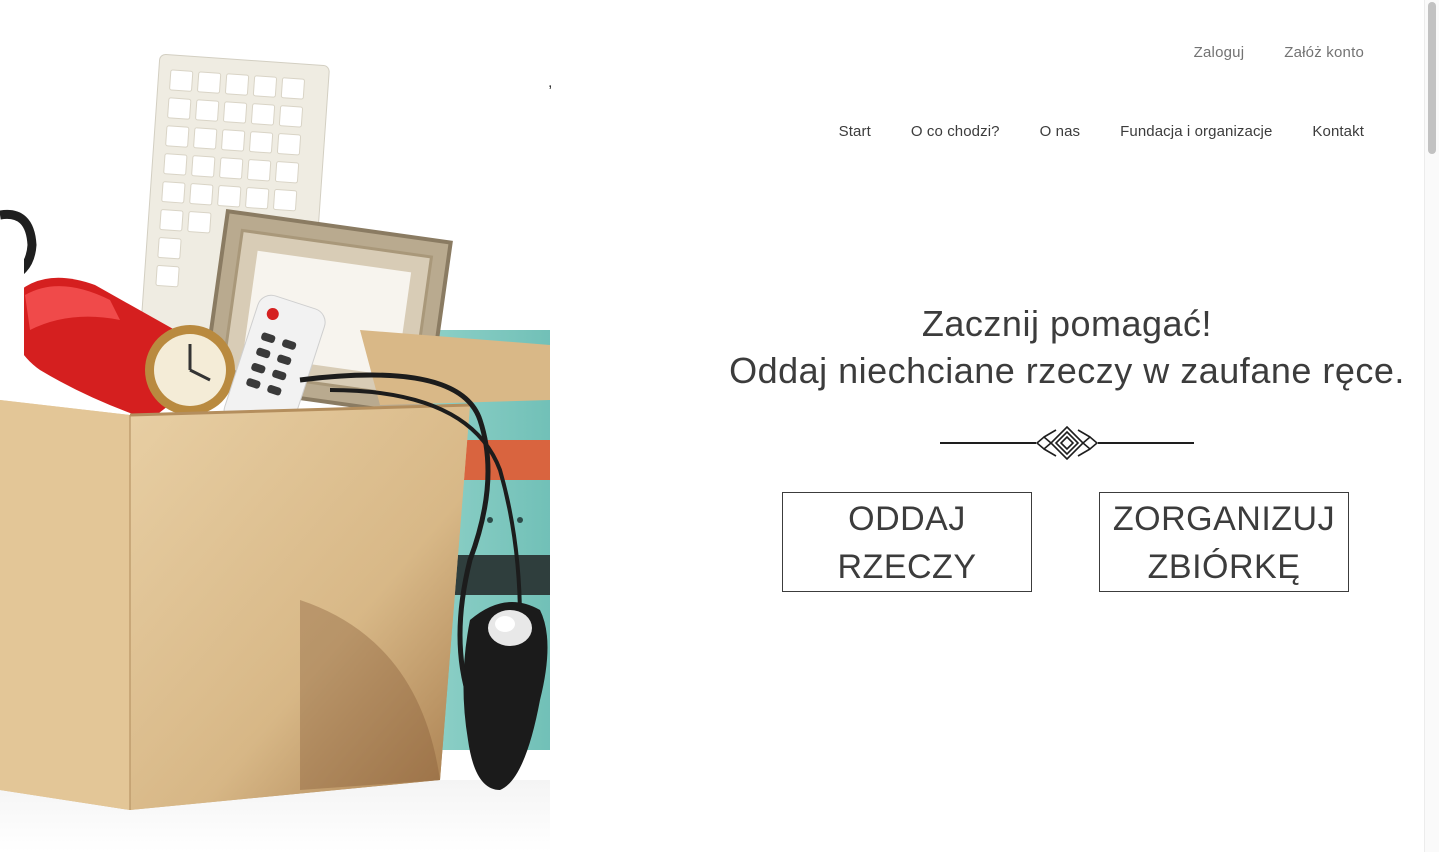 The height and width of the screenshot is (852, 1439). Describe the element at coordinates (907, 542) in the screenshot. I see `give-items-button: ODDAJ RZECZY` at that location.